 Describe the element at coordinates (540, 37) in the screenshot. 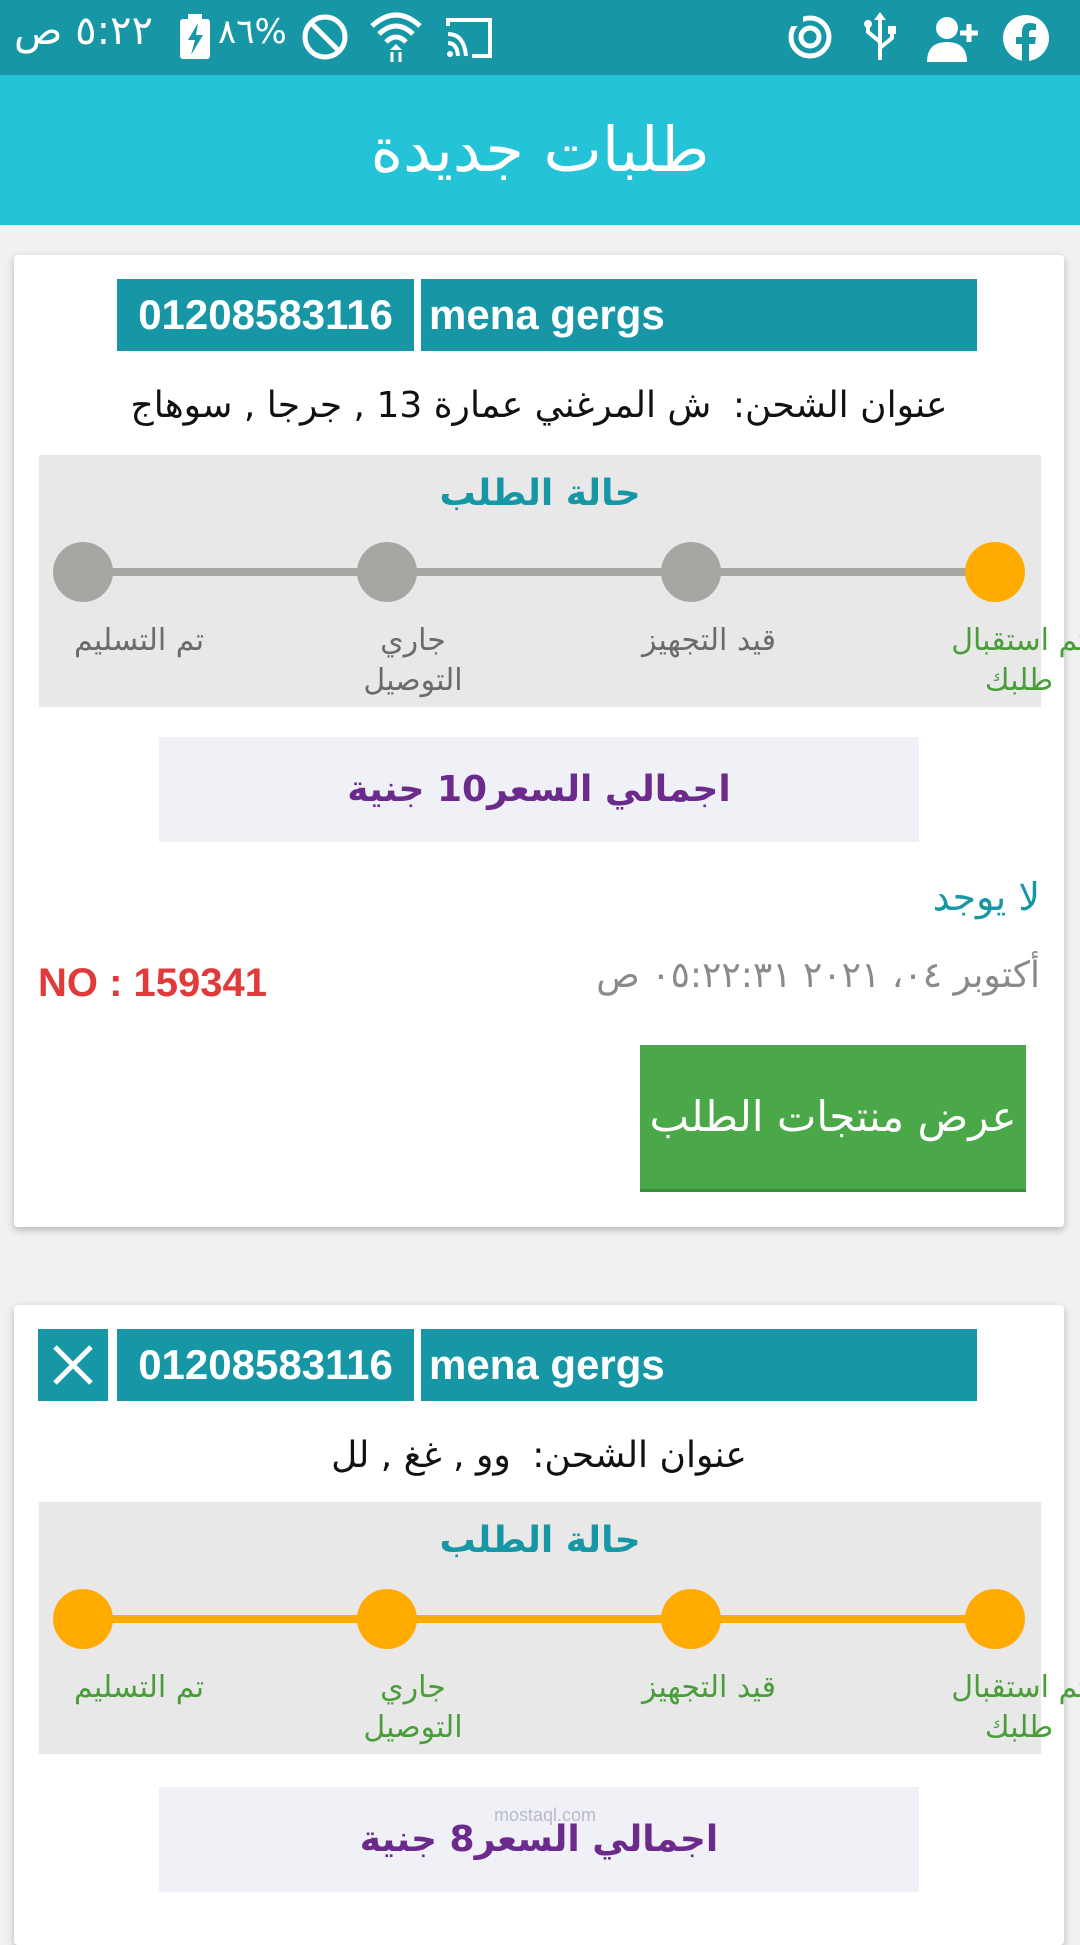

I see `status-bar: ٥:٢٢ ص %٨٦` at that location.